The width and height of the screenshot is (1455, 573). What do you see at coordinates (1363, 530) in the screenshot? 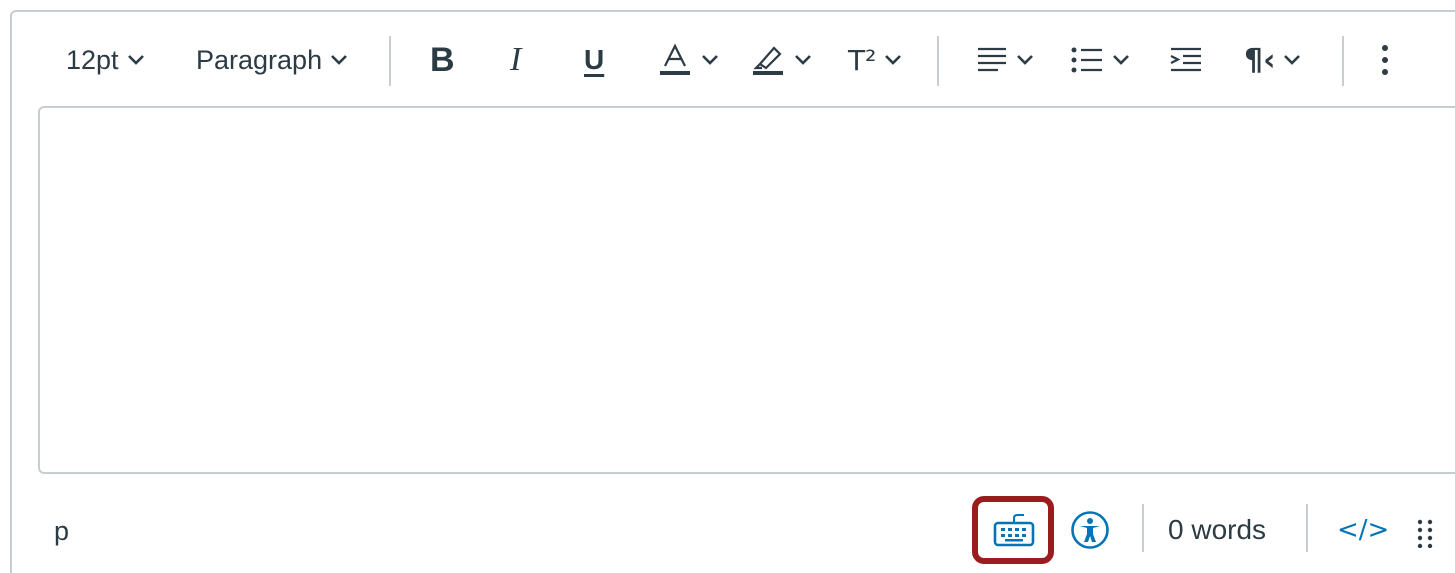
I see `html-editor-toggle-button: </>` at bounding box center [1363, 530].